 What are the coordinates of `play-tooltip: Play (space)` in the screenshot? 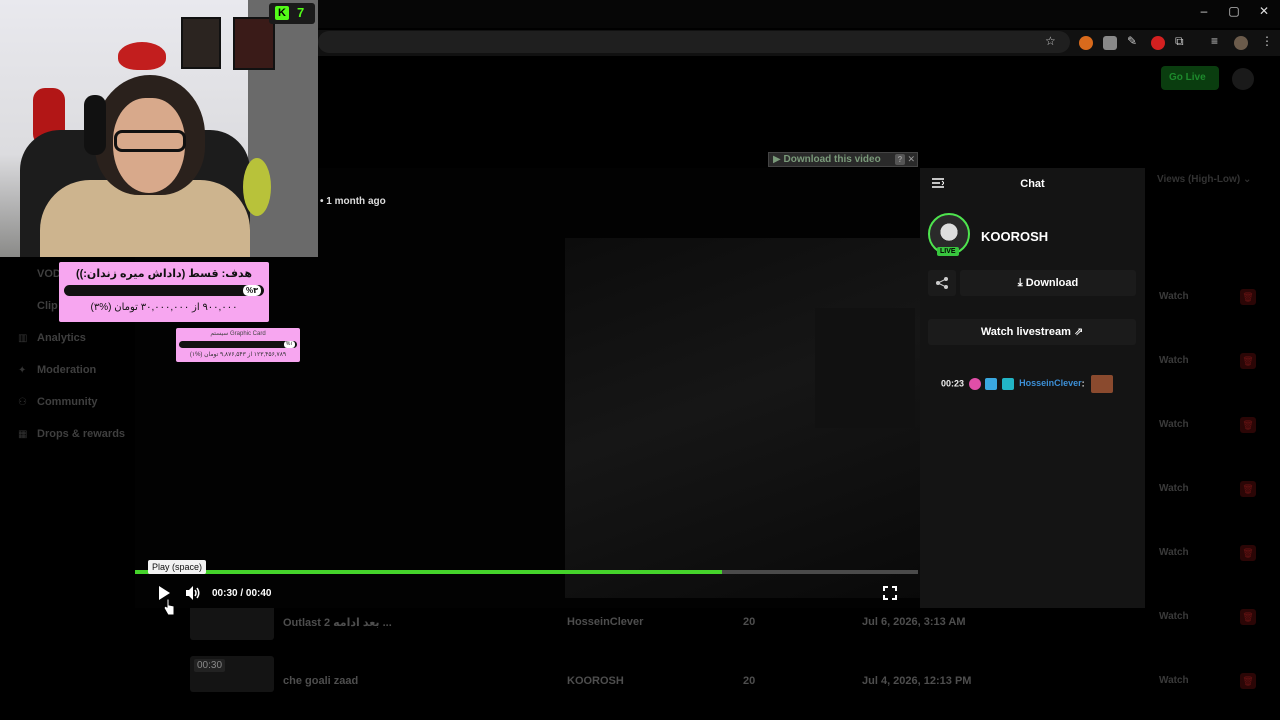 It's located at (177, 567).